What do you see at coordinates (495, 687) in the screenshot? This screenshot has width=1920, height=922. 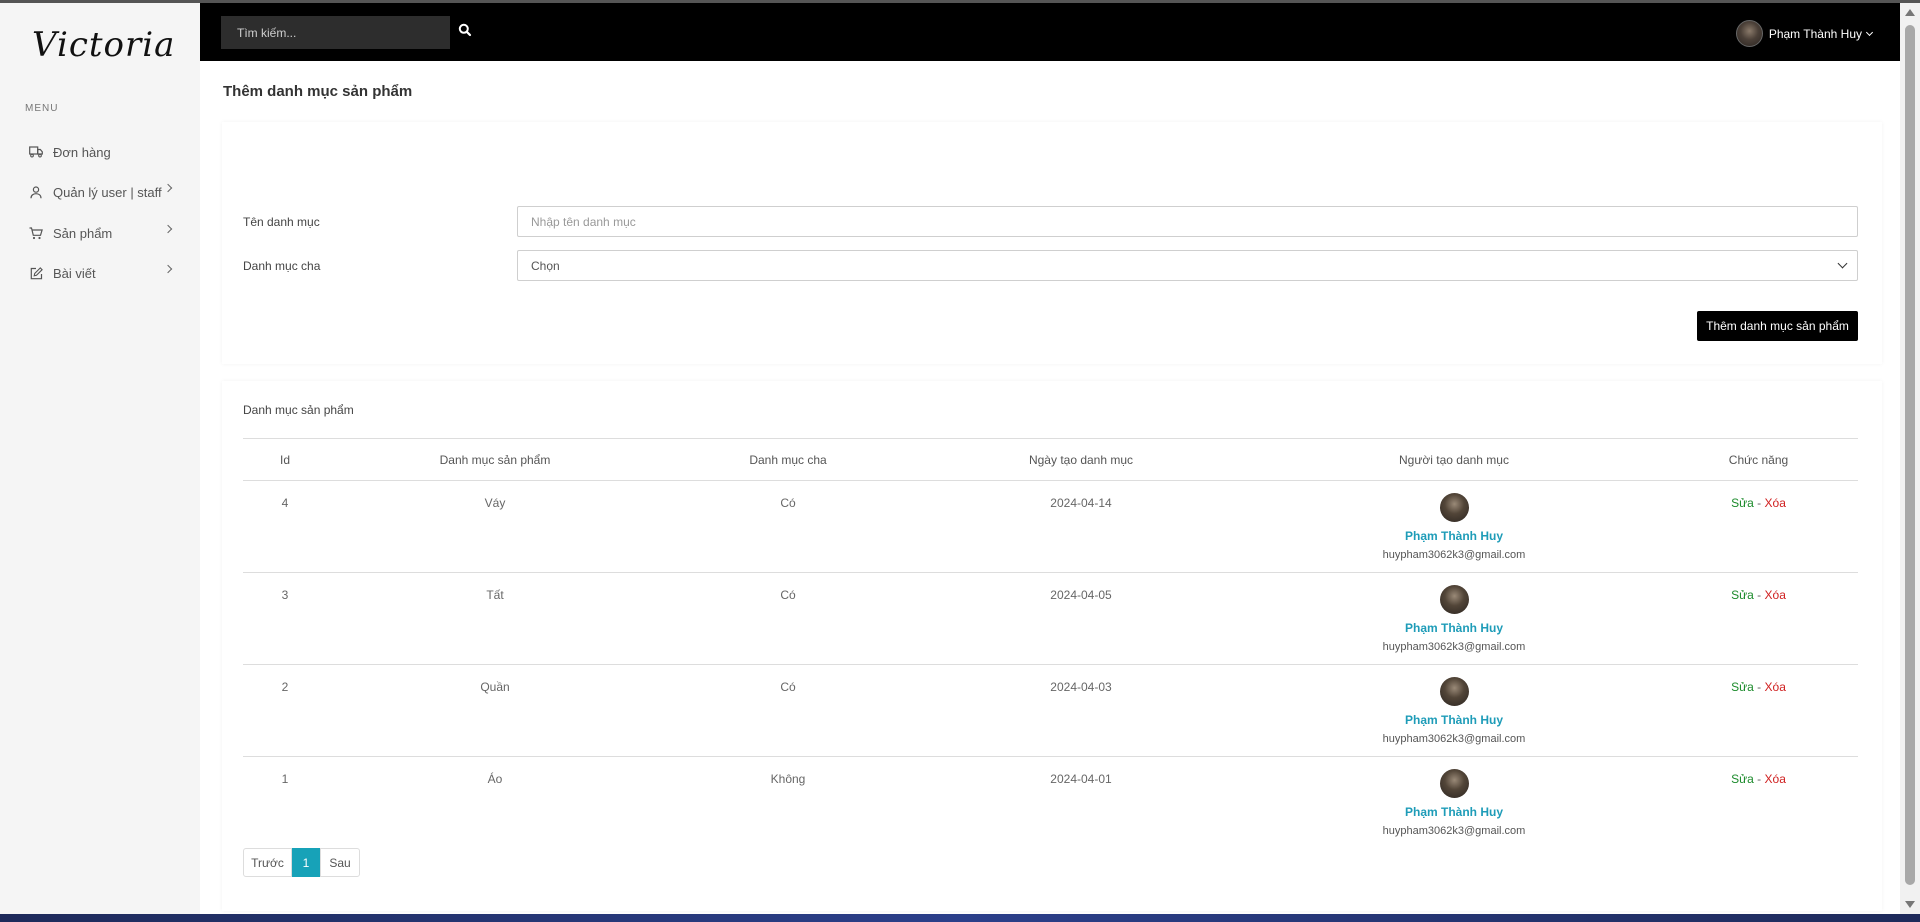 I see `cell-name: Quần` at bounding box center [495, 687].